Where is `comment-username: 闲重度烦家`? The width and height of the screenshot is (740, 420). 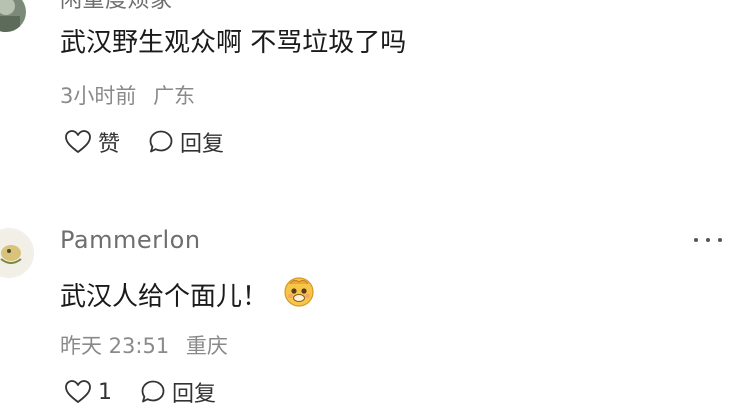 comment-username: 闲重度烦家 is located at coordinates (116, 7).